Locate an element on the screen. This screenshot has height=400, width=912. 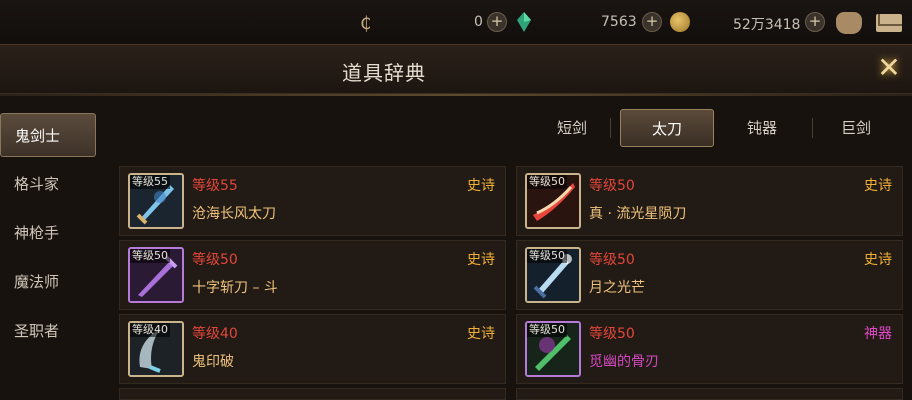
moonlight-blade-icon: 等级50 is located at coordinates (553, 275).